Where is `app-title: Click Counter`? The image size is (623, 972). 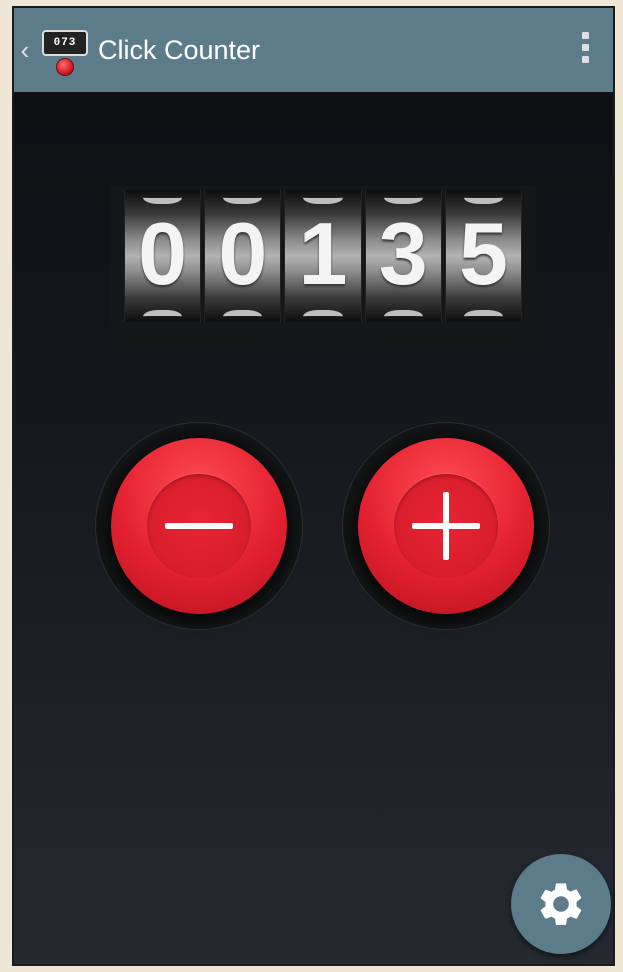 app-title: Click Counter is located at coordinates (179, 49).